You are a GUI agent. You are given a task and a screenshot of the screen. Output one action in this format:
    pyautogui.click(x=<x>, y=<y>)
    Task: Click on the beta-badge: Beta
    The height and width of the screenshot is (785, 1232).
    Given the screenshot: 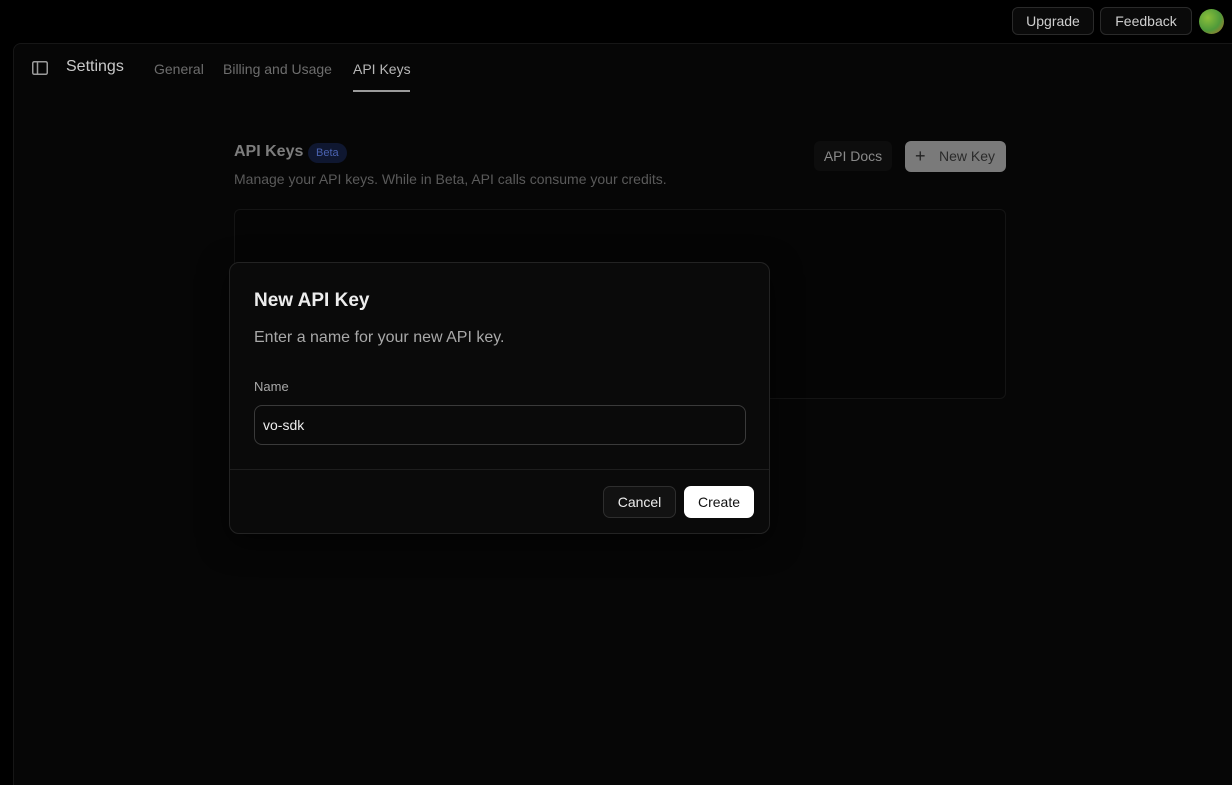 What is the action you would take?
    pyautogui.click(x=327, y=153)
    